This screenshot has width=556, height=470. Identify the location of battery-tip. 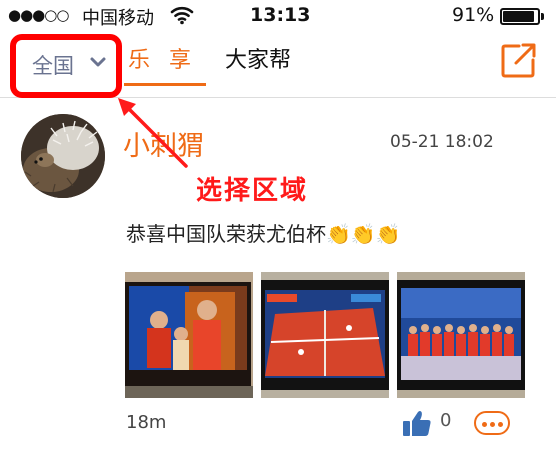
(542, 16).